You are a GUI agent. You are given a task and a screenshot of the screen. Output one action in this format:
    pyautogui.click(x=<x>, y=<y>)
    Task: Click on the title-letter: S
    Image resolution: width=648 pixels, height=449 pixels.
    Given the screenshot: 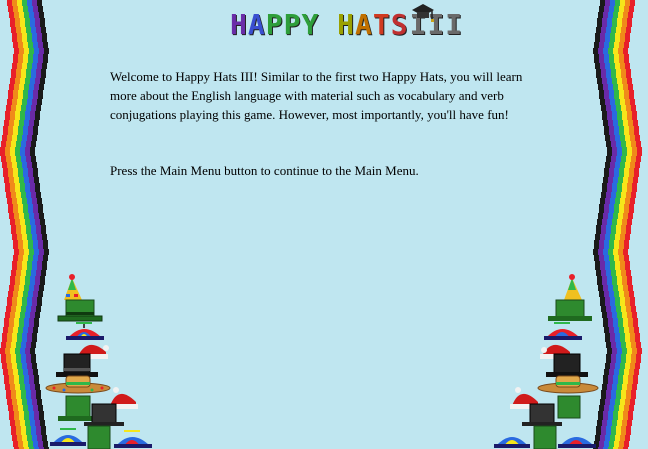 What is the action you would take?
    pyautogui.click(x=399, y=24)
    